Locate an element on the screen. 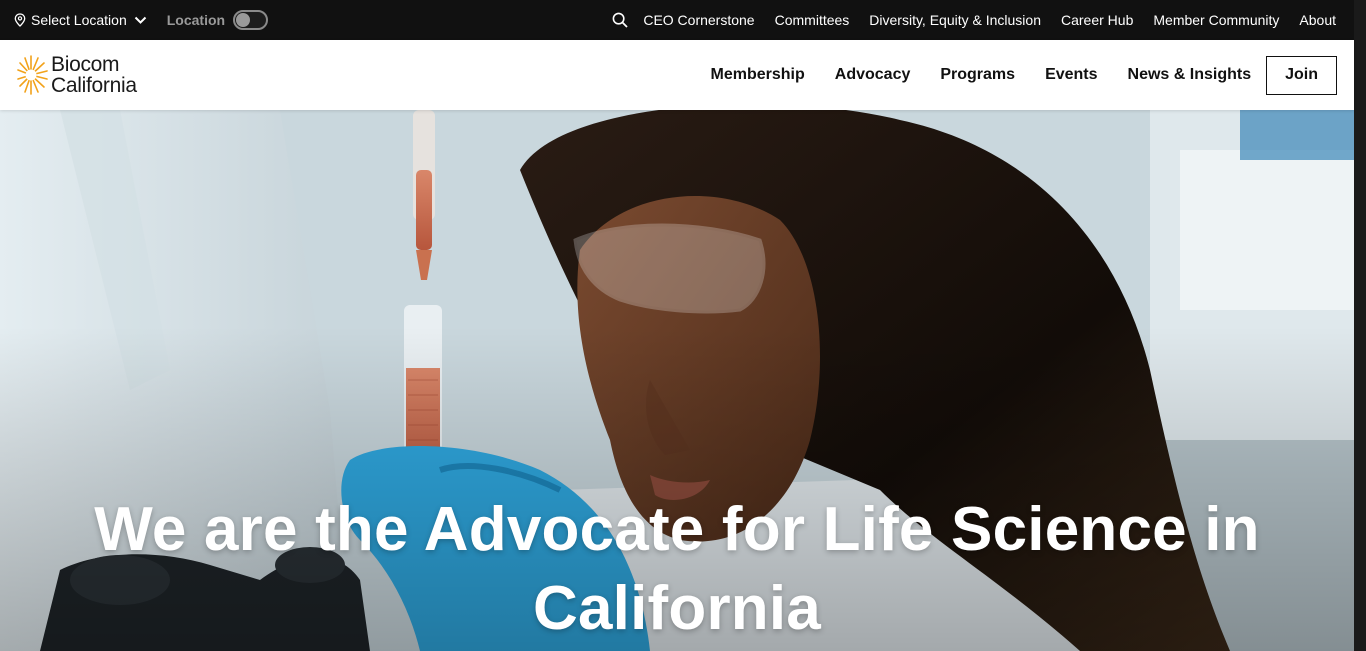 The width and height of the screenshot is (1366, 651). map-pin-icon is located at coordinates (20, 20).